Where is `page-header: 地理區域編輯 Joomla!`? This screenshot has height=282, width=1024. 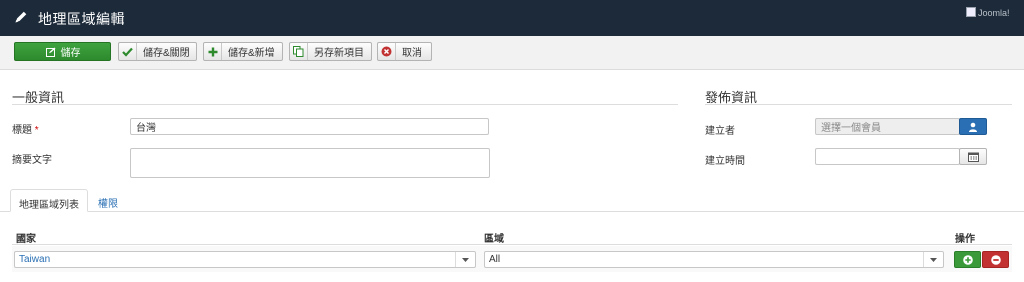 page-header: 地理區域編輯 Joomla! is located at coordinates (512, 18).